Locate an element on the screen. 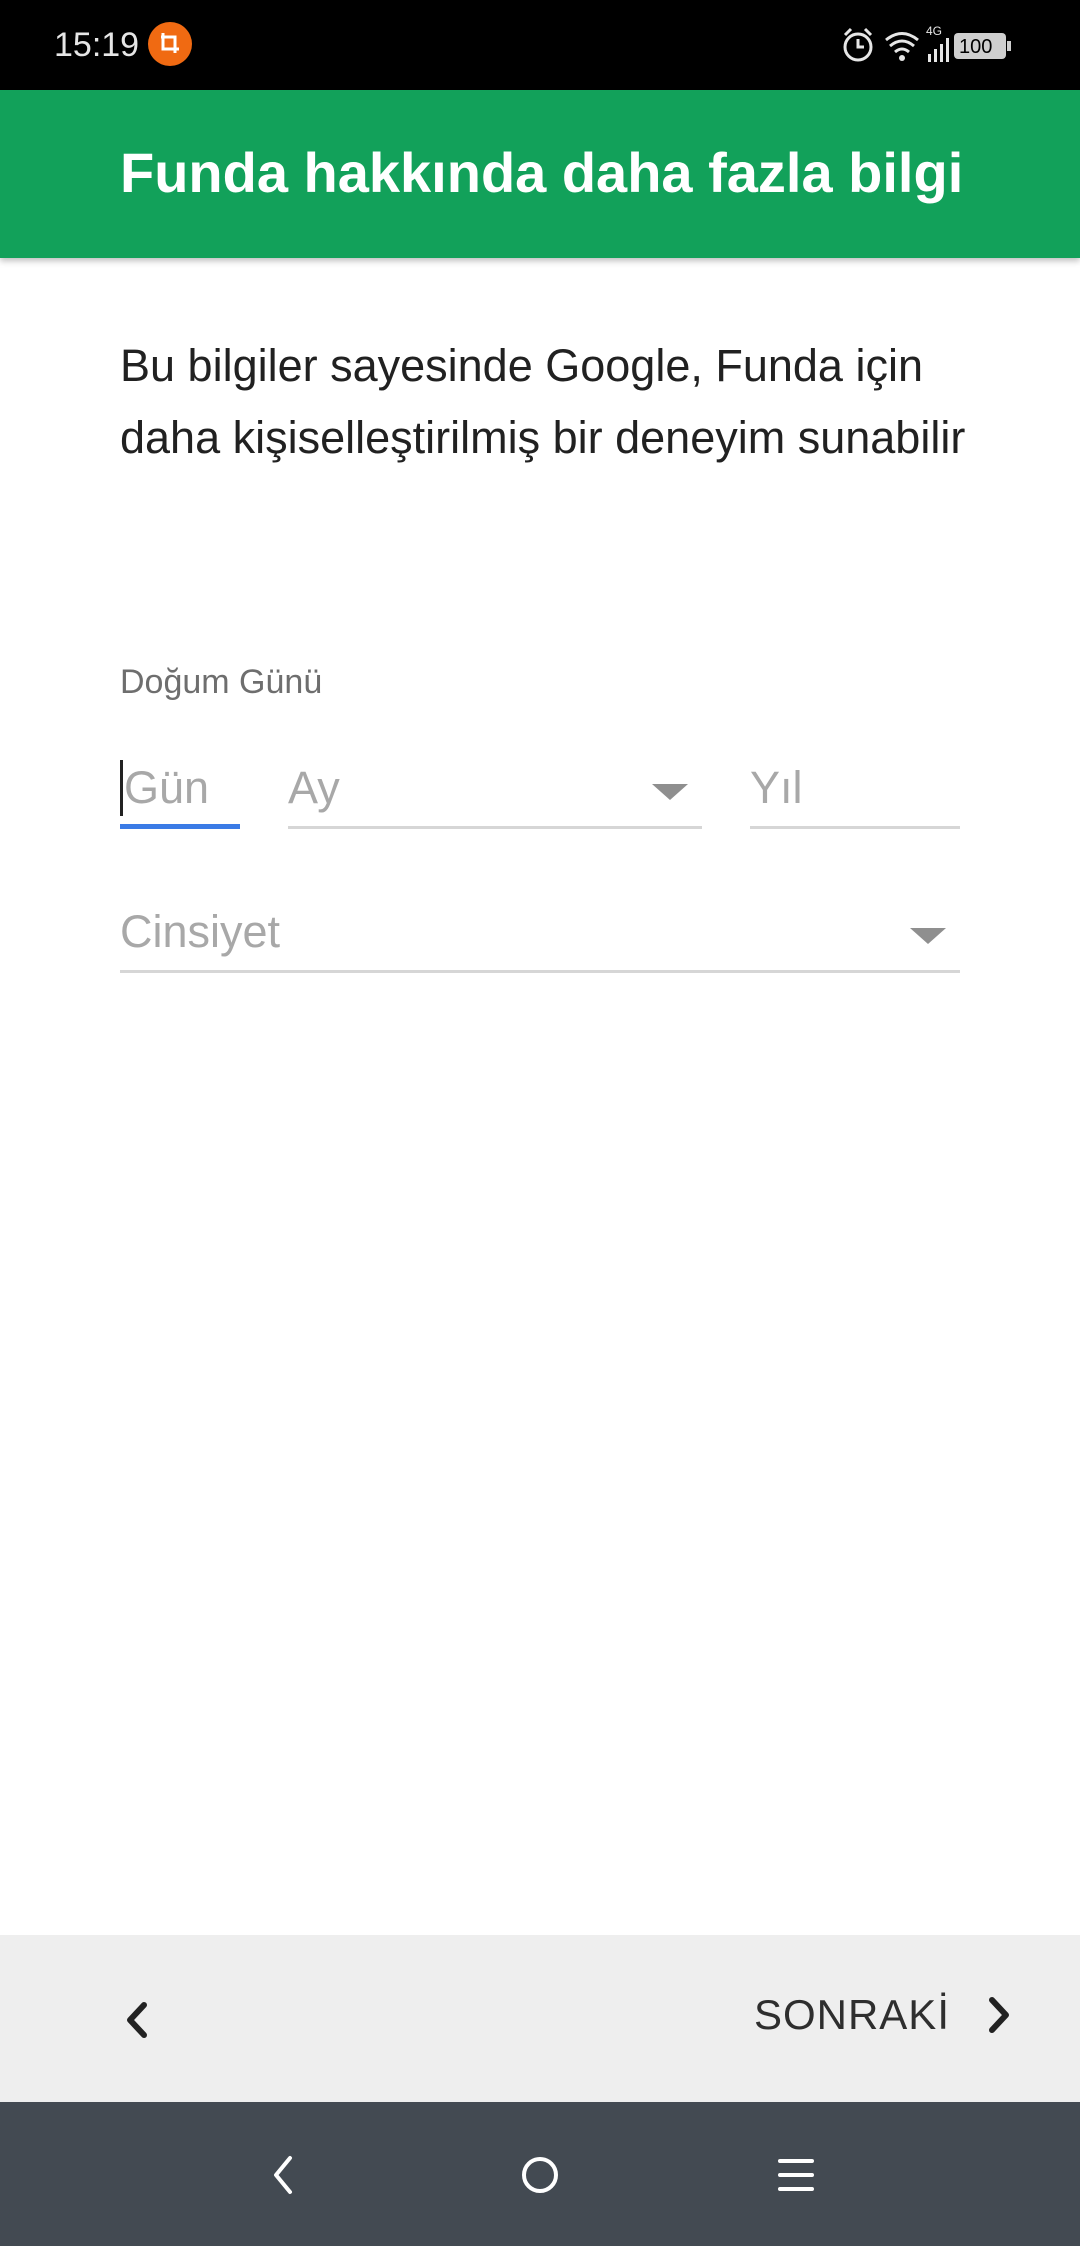 This screenshot has height=2246, width=1080. gender-select: Cinsiyet is located at coordinates (540, 934).